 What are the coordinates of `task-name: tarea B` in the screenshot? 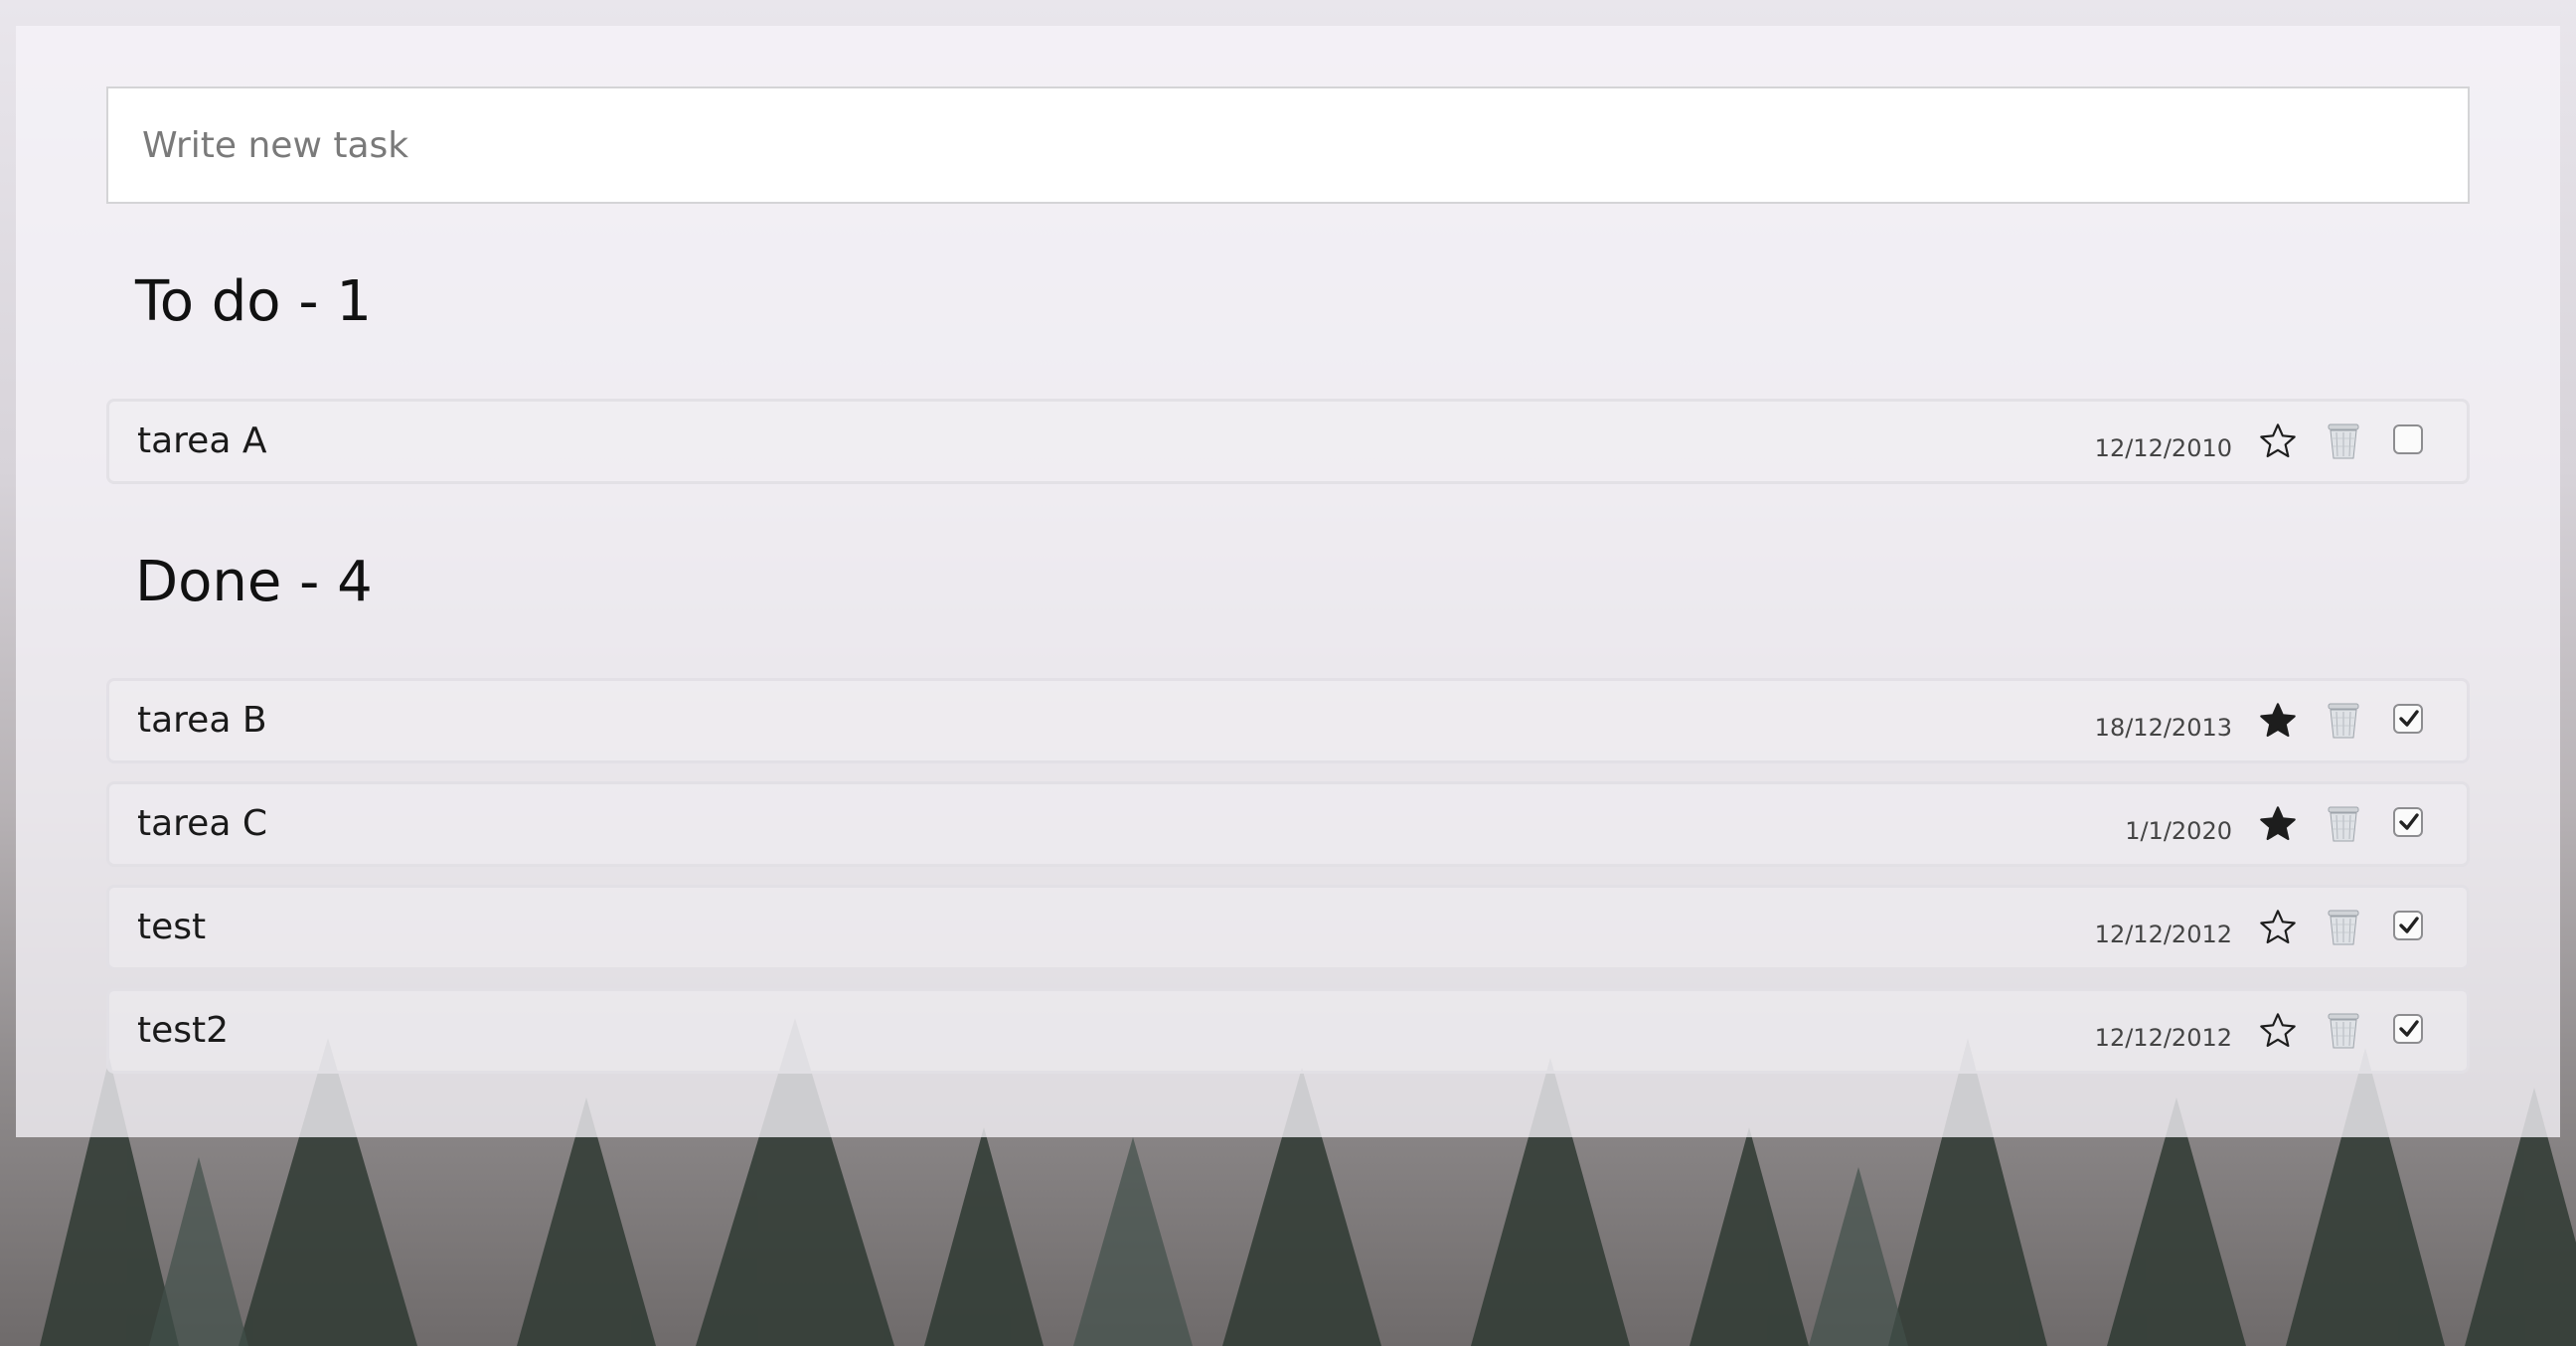 It's located at (202, 720).